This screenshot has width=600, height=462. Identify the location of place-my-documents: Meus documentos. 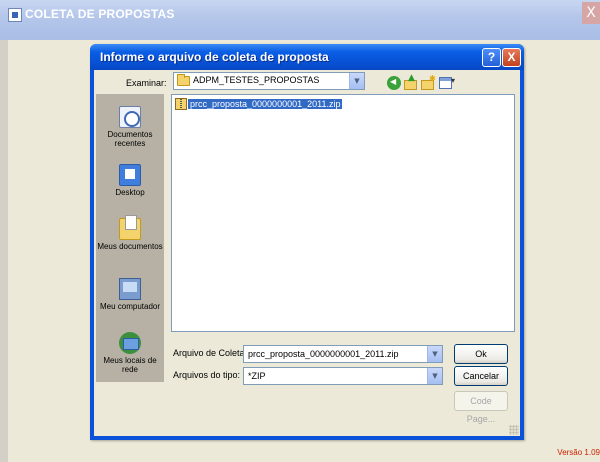
(130, 233).